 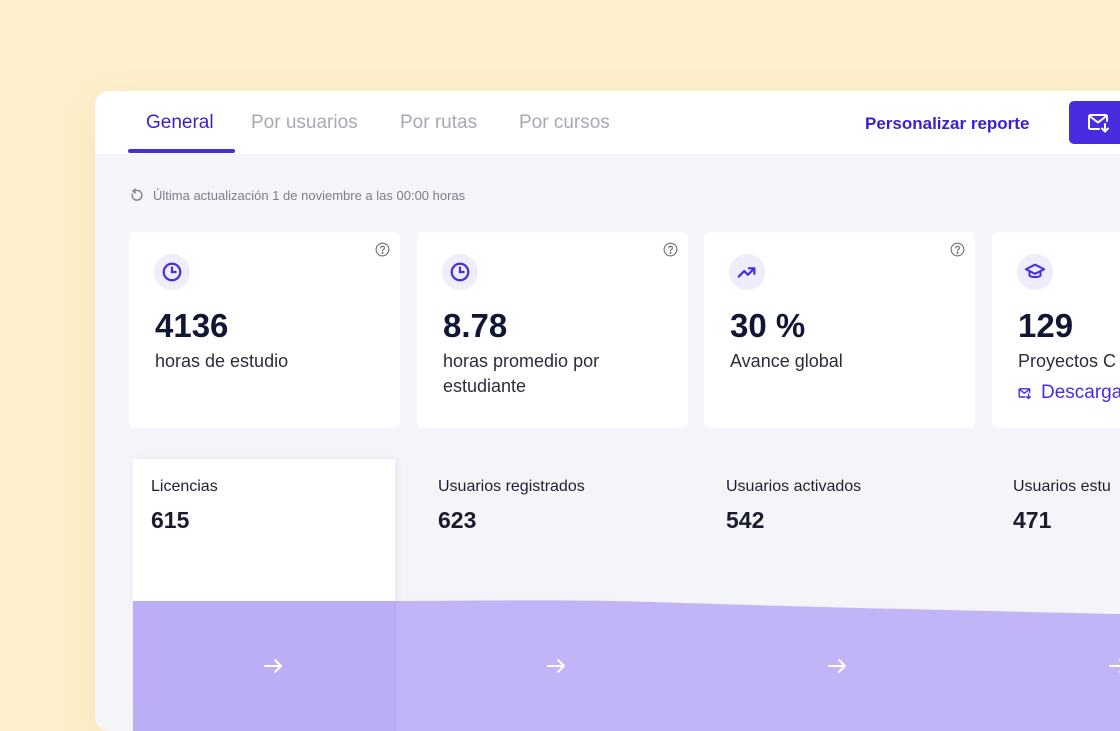 What do you see at coordinates (475, 325) in the screenshot?
I see `metric-value: 8.78` at bounding box center [475, 325].